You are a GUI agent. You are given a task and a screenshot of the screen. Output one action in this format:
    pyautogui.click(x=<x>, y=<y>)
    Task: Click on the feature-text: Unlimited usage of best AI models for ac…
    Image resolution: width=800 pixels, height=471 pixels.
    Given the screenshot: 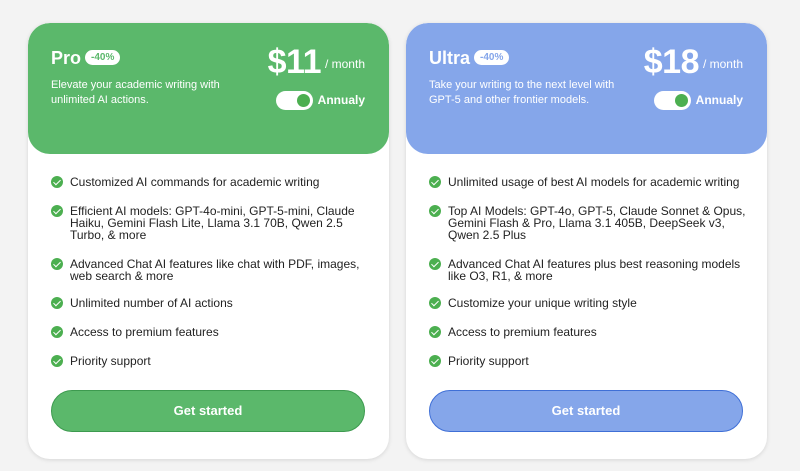 What is the action you would take?
    pyautogui.click(x=594, y=182)
    